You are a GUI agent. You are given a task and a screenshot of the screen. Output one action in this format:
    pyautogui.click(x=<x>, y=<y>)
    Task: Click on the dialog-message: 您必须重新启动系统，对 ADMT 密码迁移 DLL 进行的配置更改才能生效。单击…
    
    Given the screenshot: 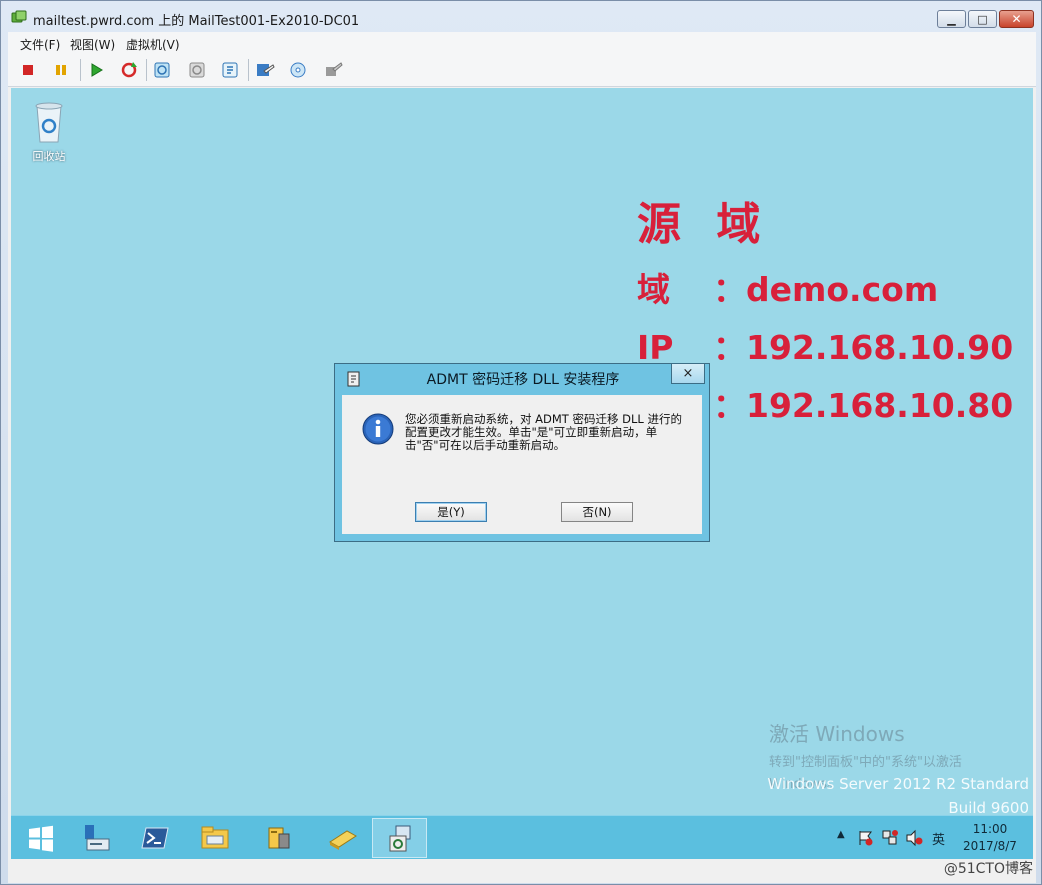 What is the action you would take?
    pyautogui.click(x=543, y=432)
    